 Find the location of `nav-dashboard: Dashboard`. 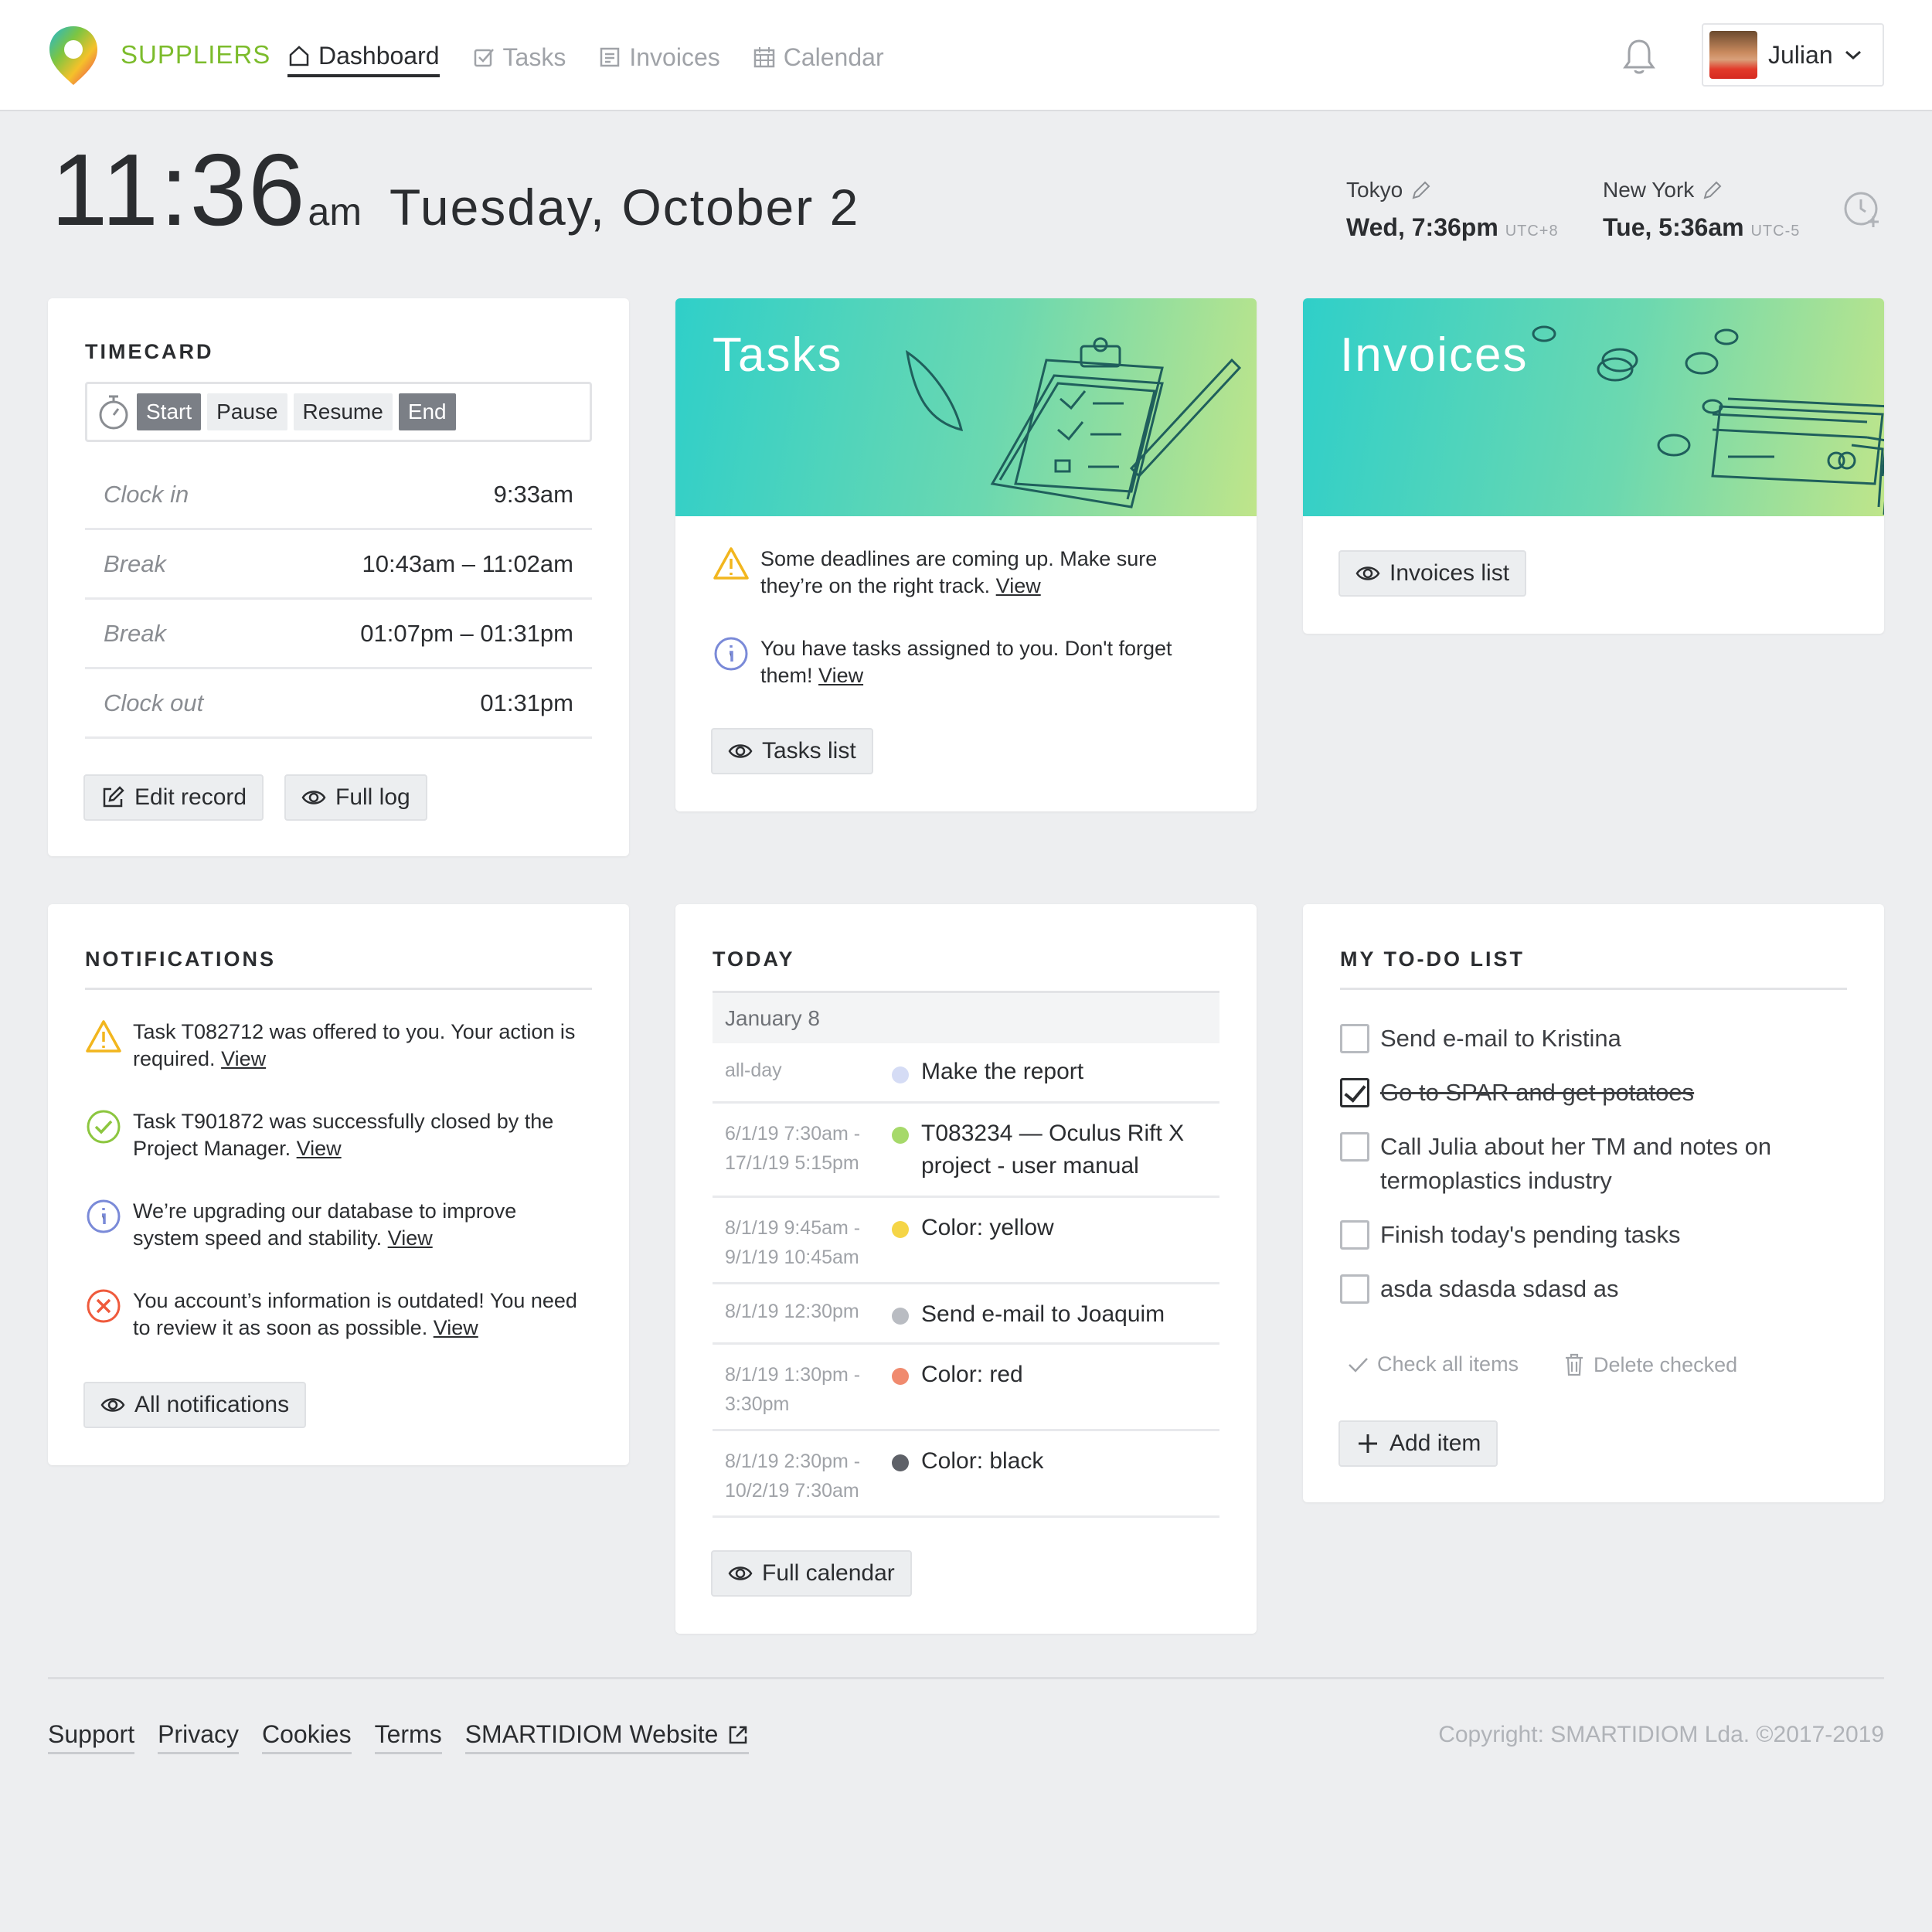

nav-dashboard: Dashboard is located at coordinates (364, 57).